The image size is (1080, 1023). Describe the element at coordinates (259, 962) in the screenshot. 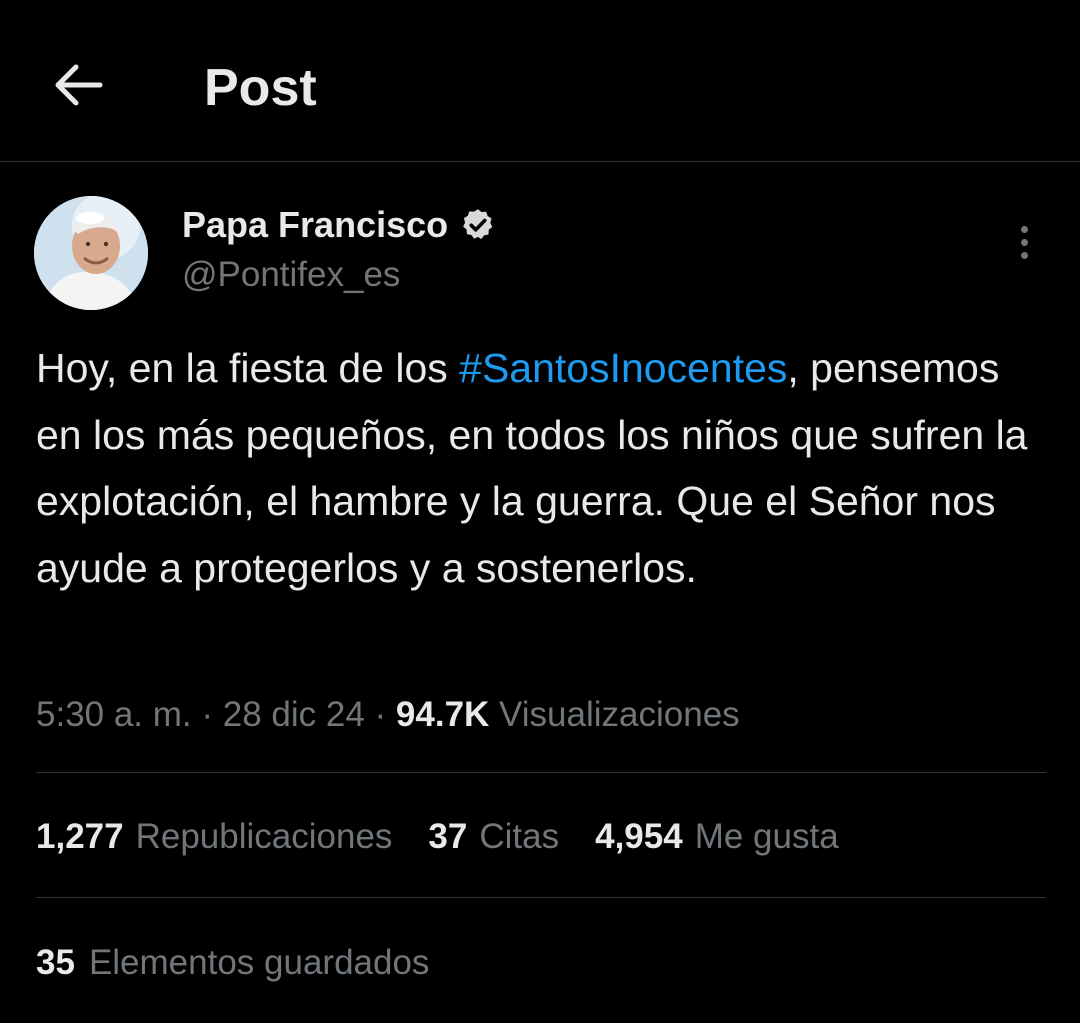

I see `bookmarks-label: Elementos guardados` at that location.